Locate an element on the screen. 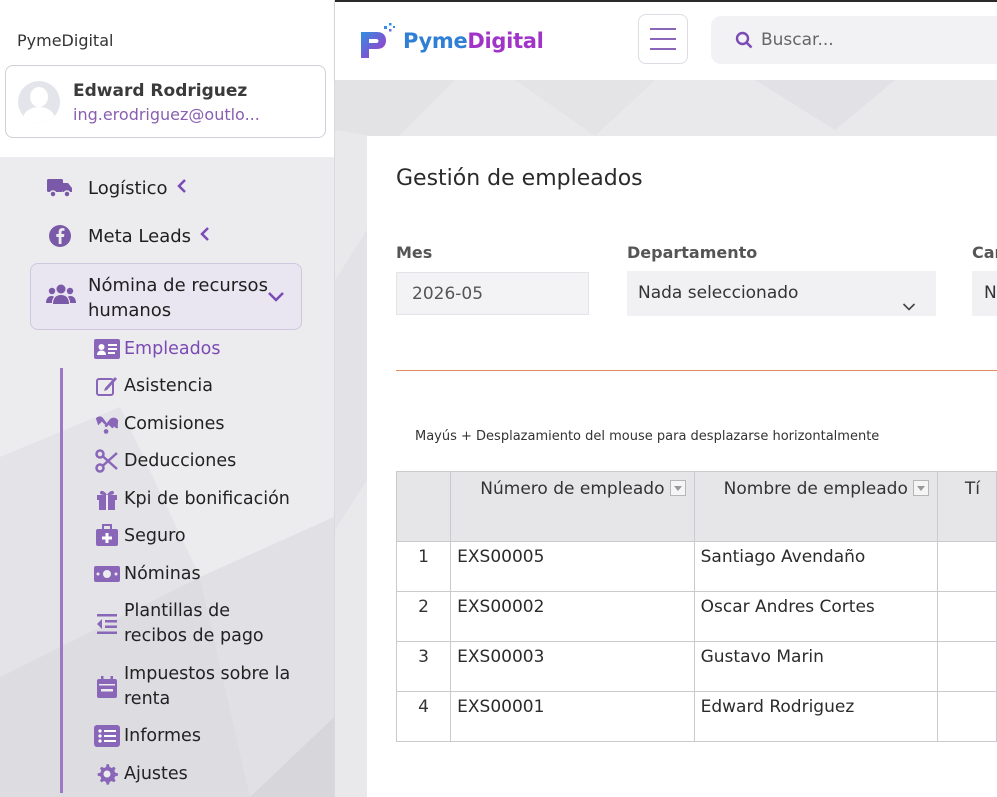 This screenshot has height=797, width=997. top-bar: PymeDigital is located at coordinates (666, 40).